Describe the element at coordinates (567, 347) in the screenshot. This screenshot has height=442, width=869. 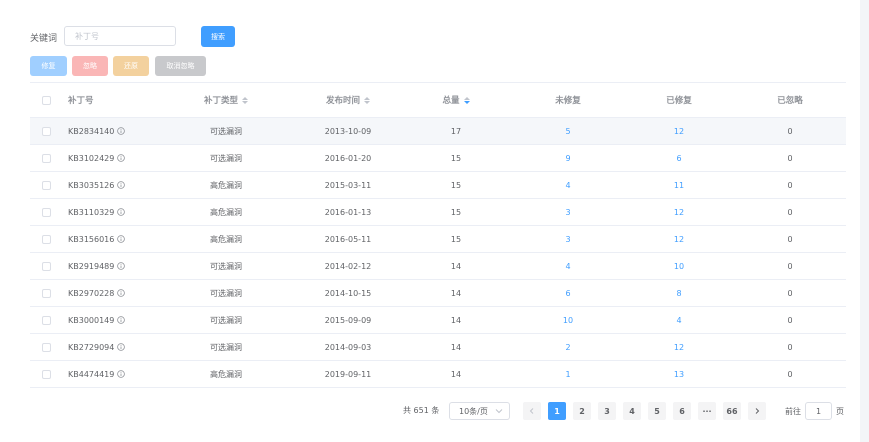
I see `unfixed-link: 2` at that location.